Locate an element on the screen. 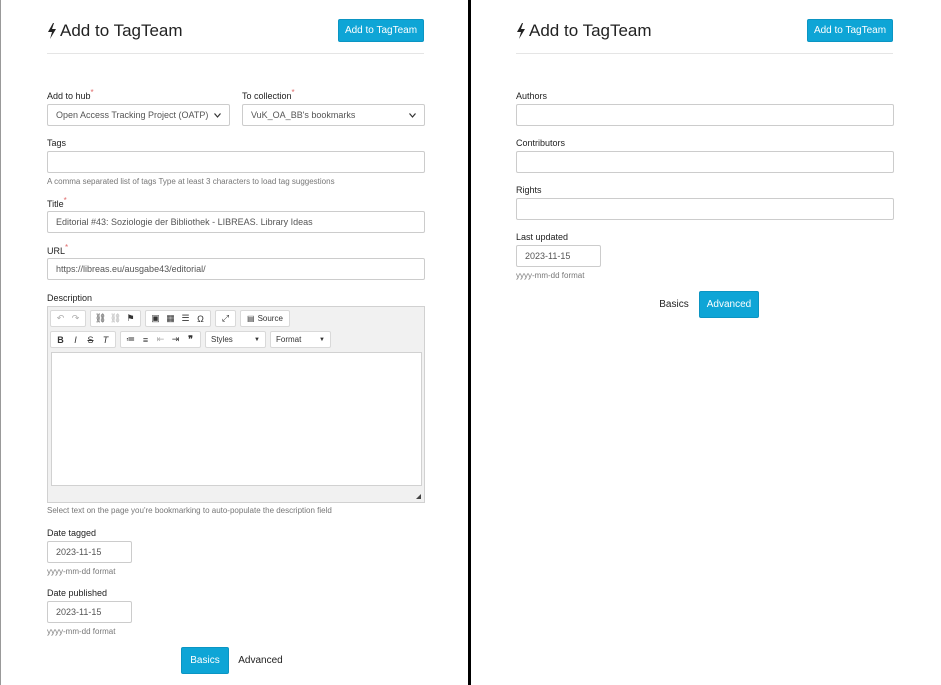 This screenshot has width=941, height=685. maximize-icon: ⤢ is located at coordinates (225, 318).